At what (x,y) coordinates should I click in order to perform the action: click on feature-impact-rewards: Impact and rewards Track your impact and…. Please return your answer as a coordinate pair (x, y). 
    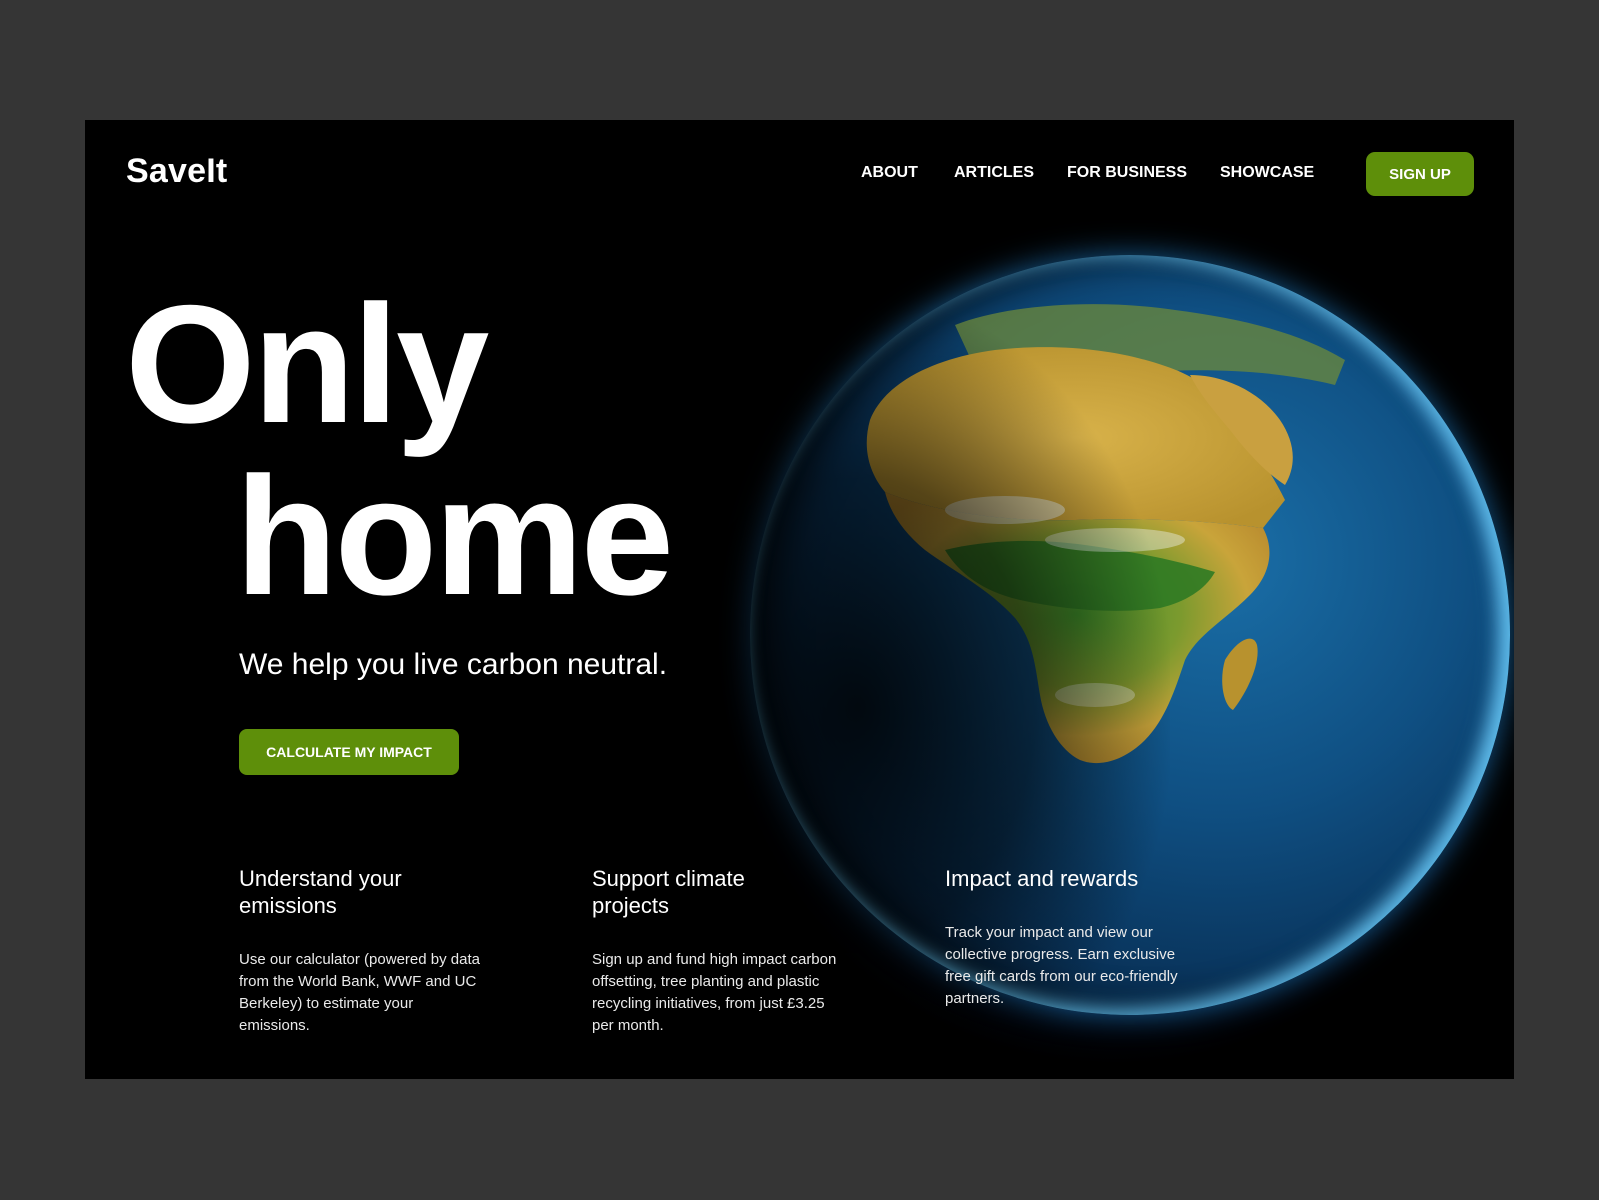
    Looking at the image, I should click on (1070, 937).